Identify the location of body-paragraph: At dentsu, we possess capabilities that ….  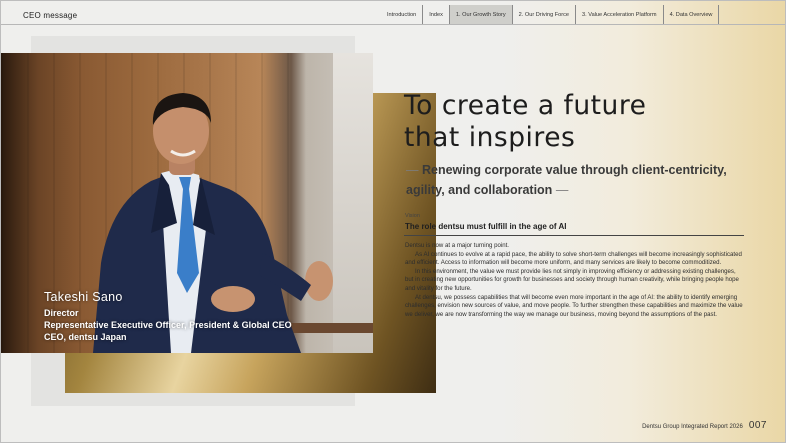
(574, 305).